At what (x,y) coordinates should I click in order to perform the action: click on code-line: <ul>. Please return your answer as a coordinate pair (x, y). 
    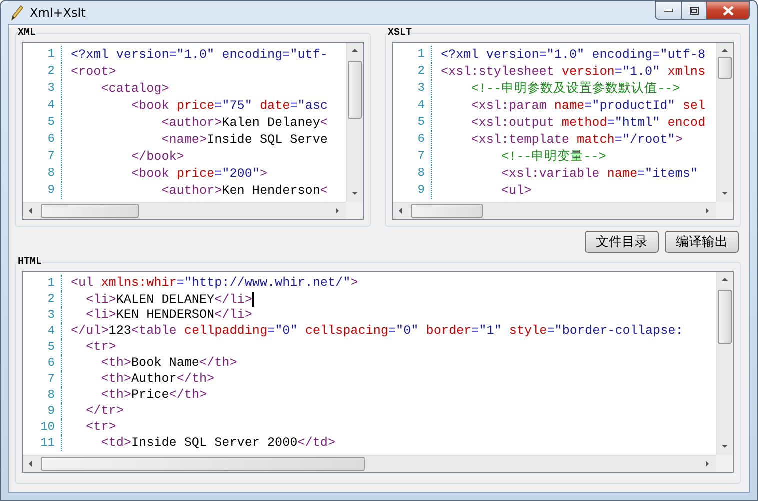
    Looking at the image, I should click on (516, 191).